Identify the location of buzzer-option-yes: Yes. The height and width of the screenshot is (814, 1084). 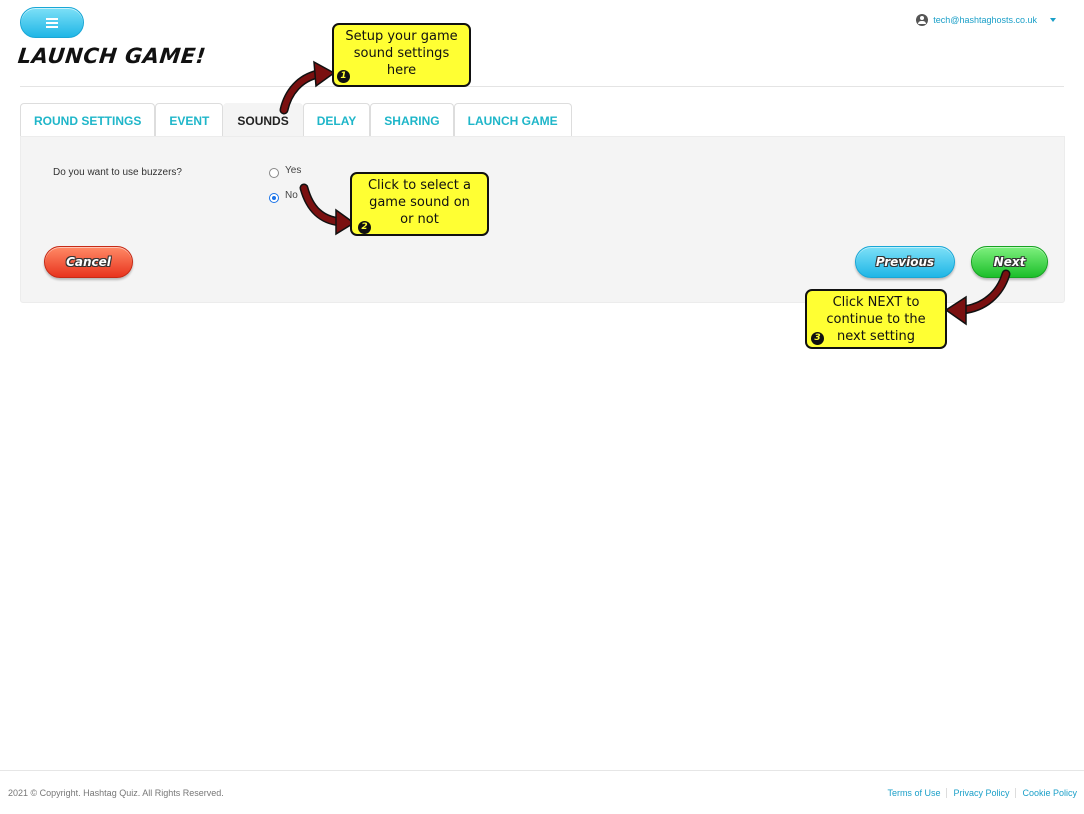
(285, 171).